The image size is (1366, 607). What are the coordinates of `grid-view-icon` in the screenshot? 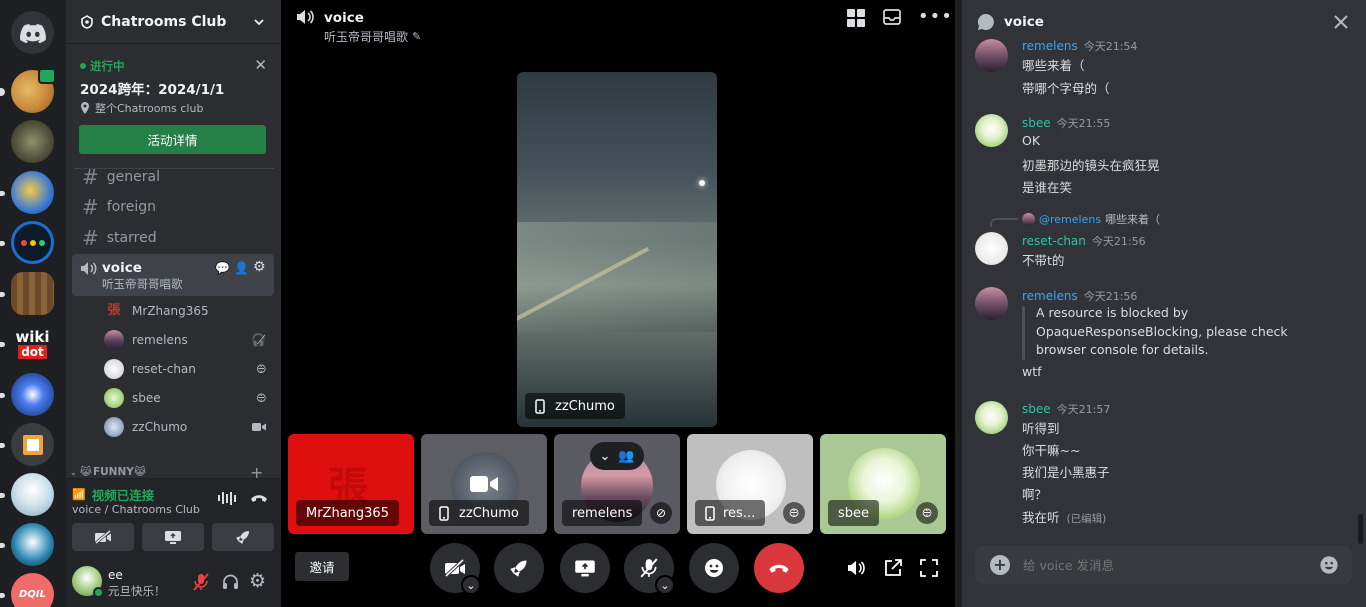 It's located at (856, 18).